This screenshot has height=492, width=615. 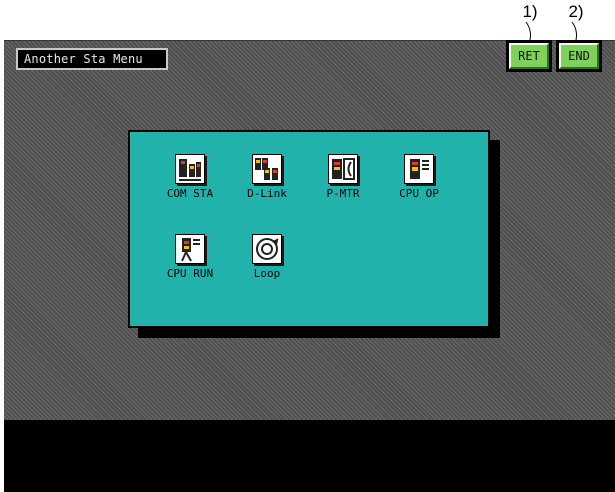 I want to click on menu-item-label: P-MTR, so click(x=343, y=193).